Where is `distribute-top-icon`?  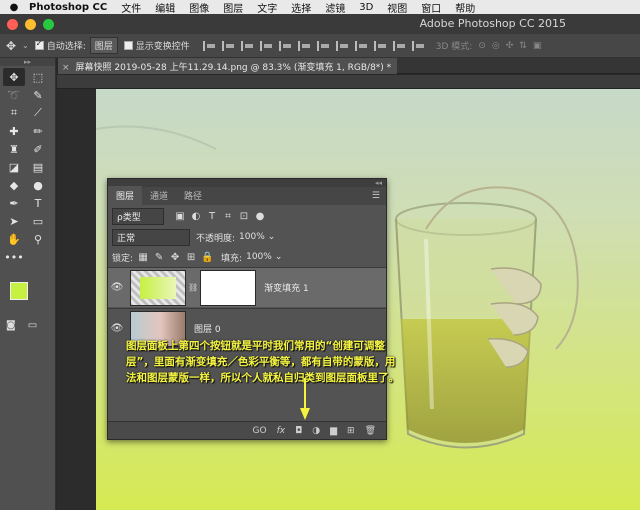
distribute-top-icon is located at coordinates (323, 45).